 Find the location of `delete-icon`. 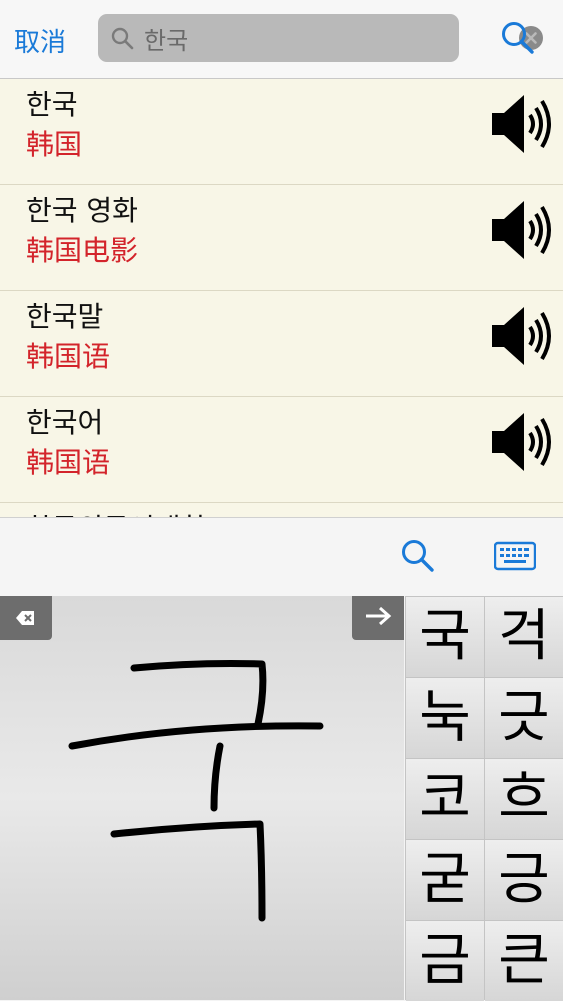

delete-icon is located at coordinates (25, 618).